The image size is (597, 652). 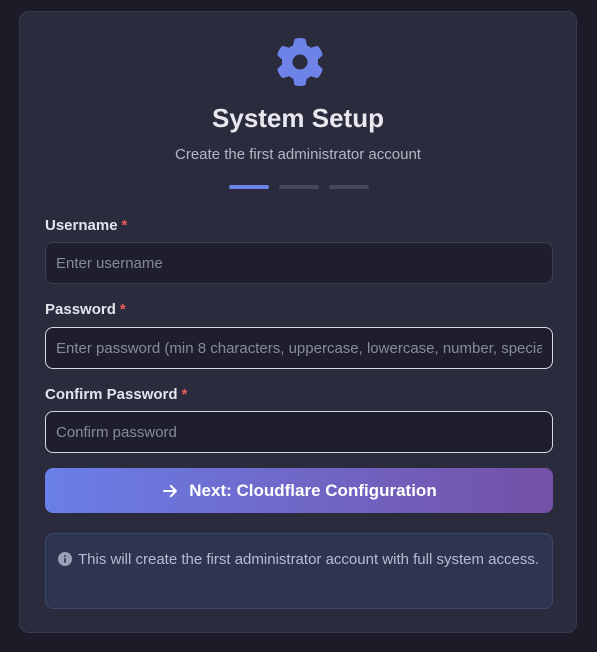 What do you see at coordinates (300, 62) in the screenshot?
I see `gear-icon` at bounding box center [300, 62].